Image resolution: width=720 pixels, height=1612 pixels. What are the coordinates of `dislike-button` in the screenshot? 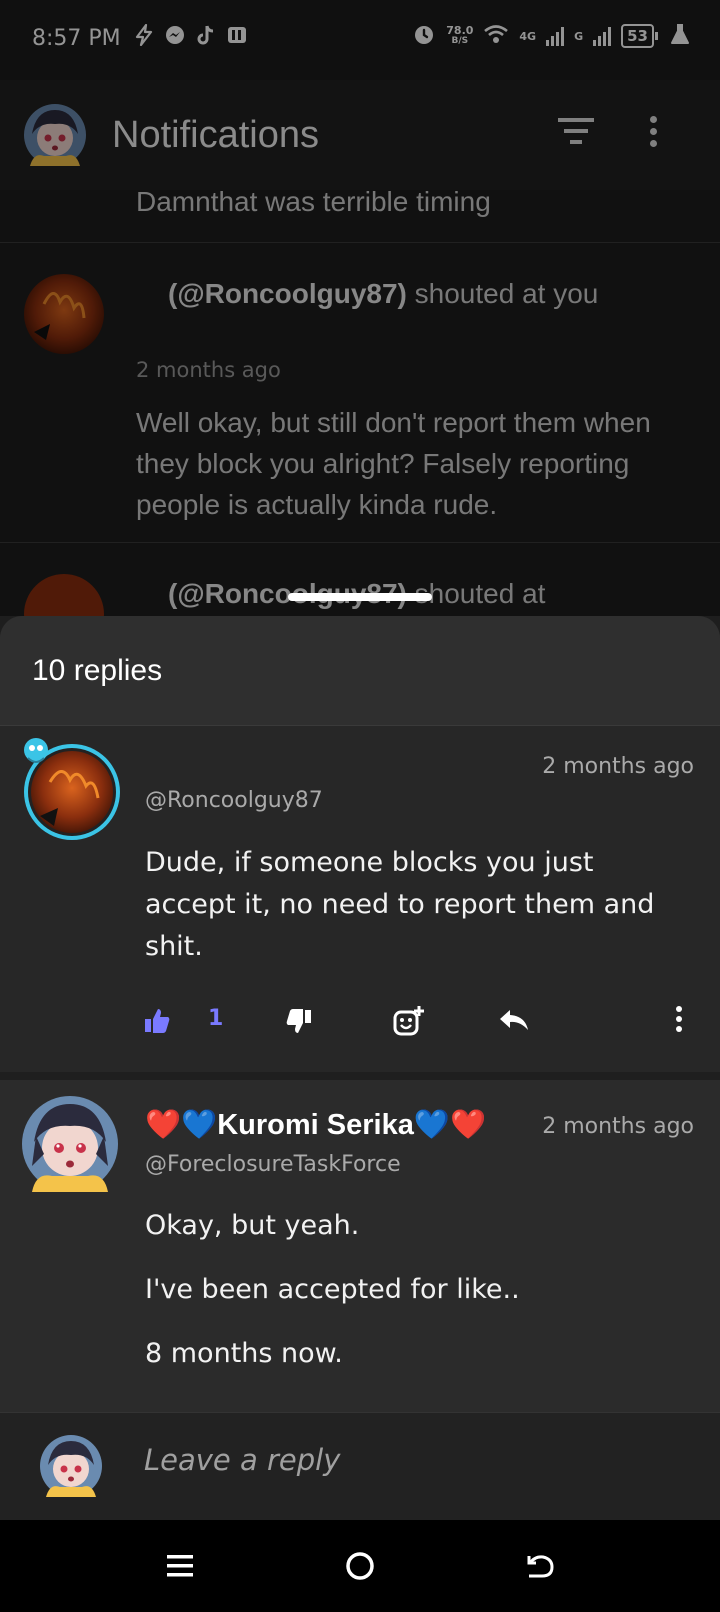 It's located at (299, 1021).